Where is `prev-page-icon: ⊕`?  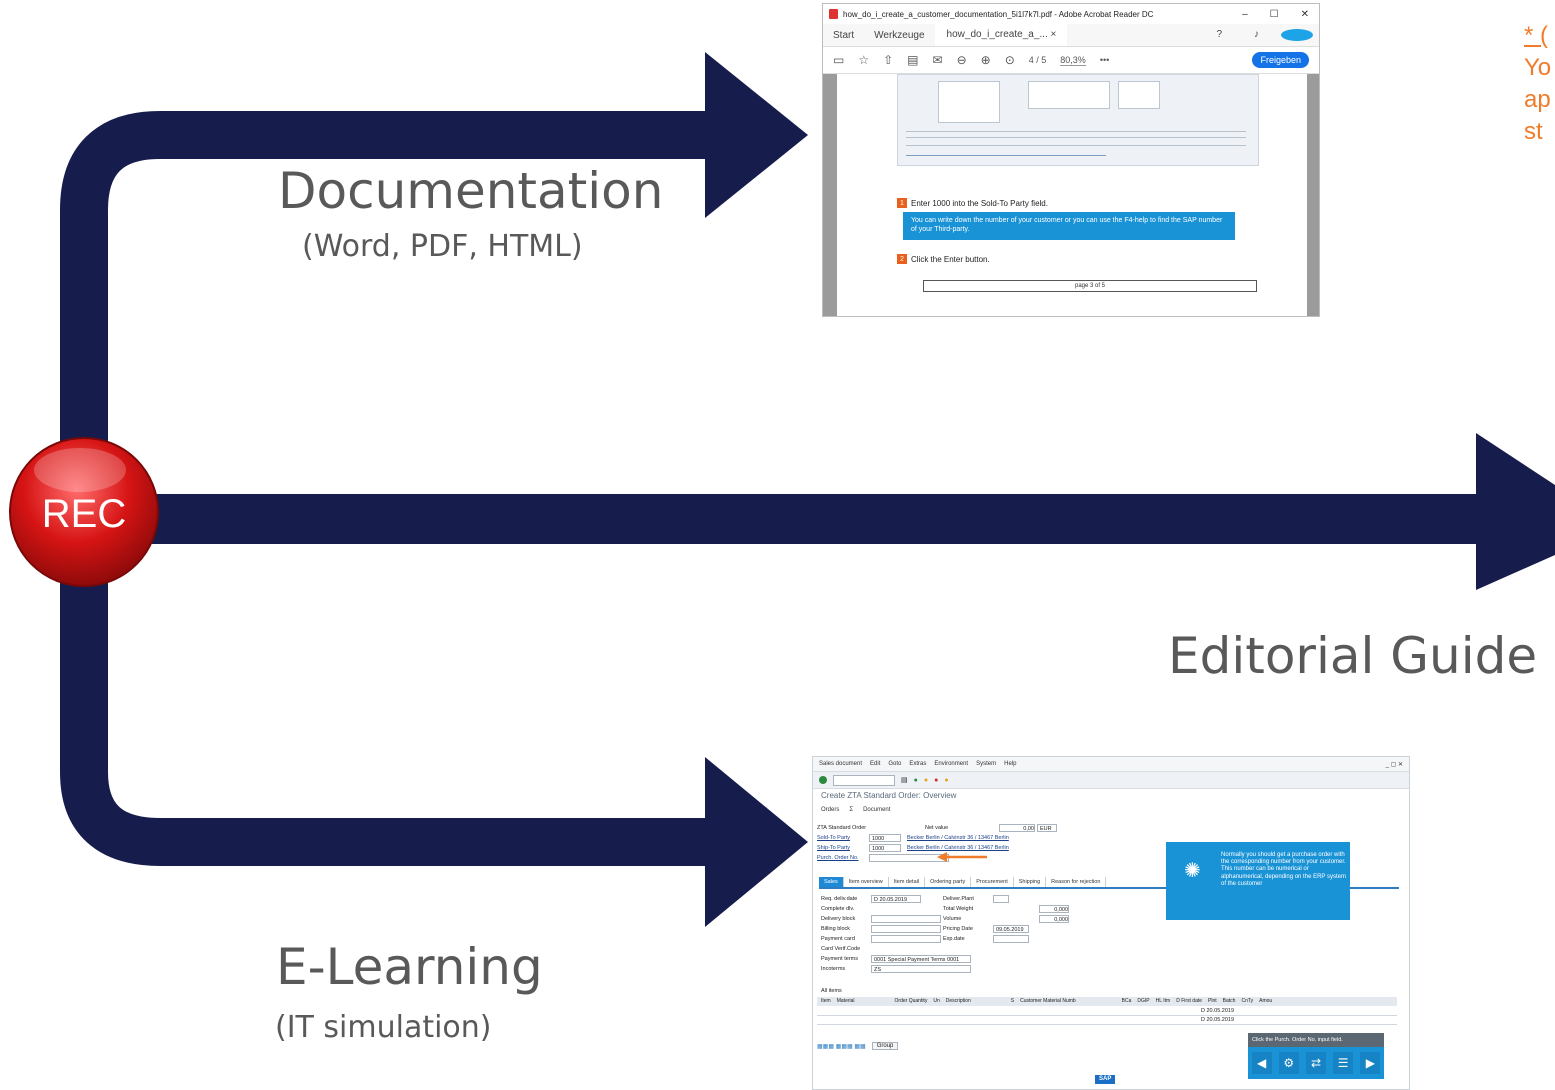
prev-page-icon: ⊕ is located at coordinates (986, 60).